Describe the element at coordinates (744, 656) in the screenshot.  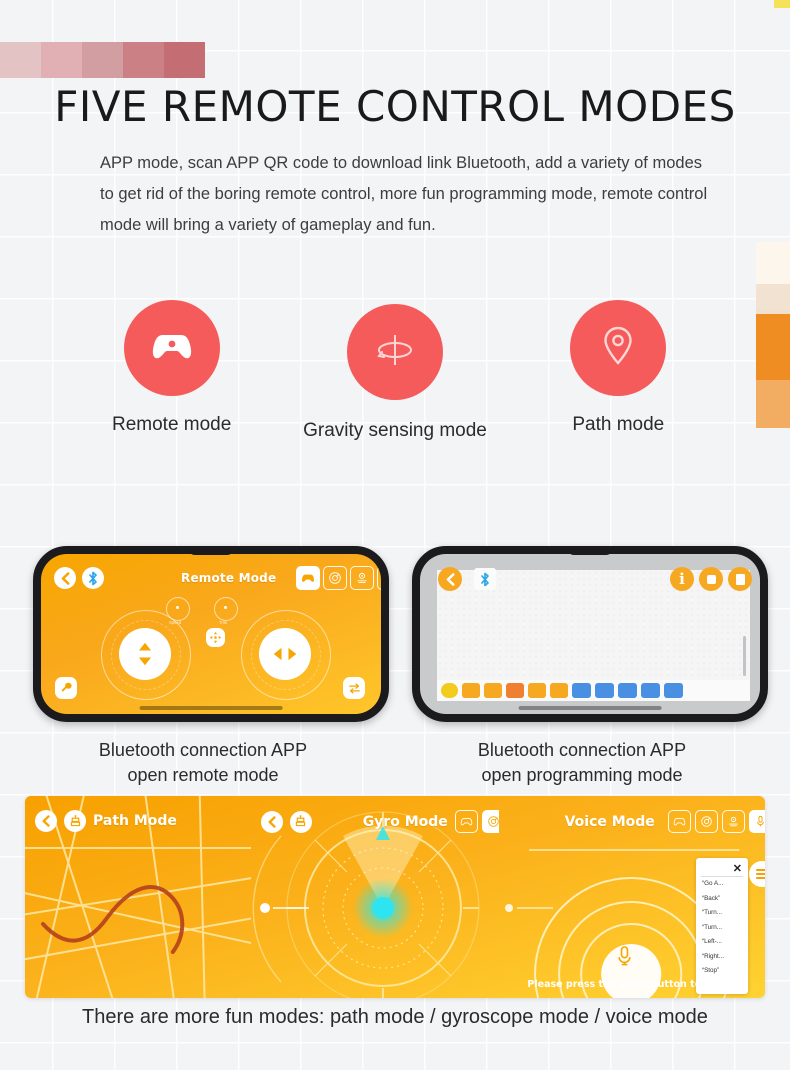
I see `canvas-scrollbar` at that location.